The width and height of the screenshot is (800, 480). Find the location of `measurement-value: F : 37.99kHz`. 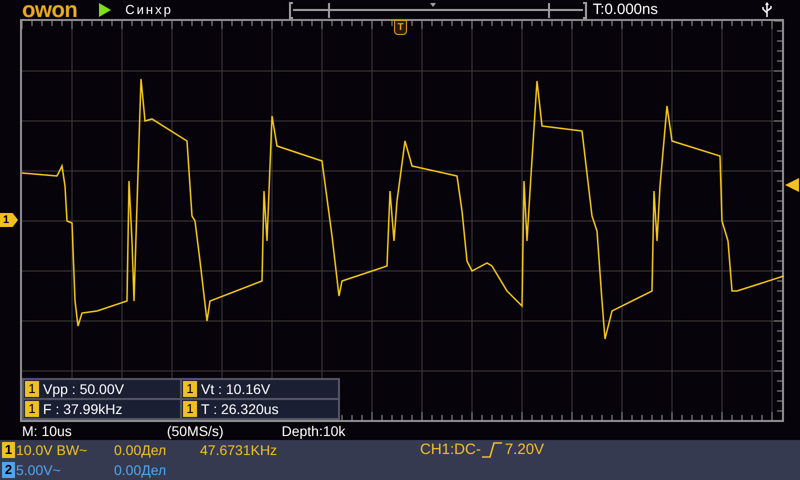

measurement-value: F : 37.99kHz is located at coordinates (82, 409).